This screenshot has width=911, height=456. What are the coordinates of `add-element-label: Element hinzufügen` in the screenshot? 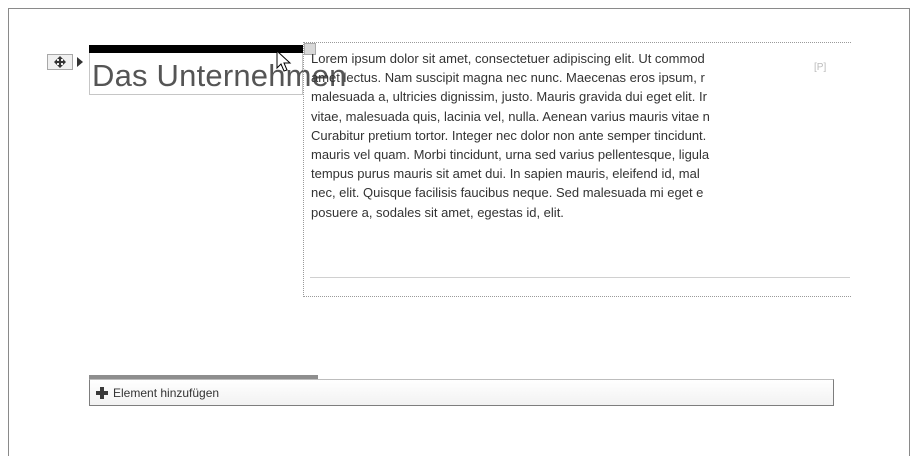 It's located at (166, 392).